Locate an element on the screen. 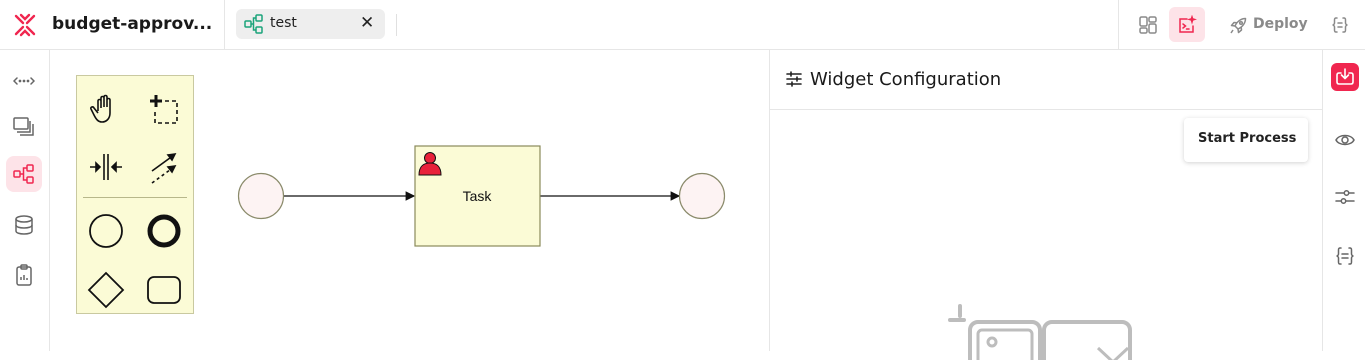 Image resolution: width=1365 pixels, height=360 pixels. code-editor-button is located at coordinates (1345, 256).